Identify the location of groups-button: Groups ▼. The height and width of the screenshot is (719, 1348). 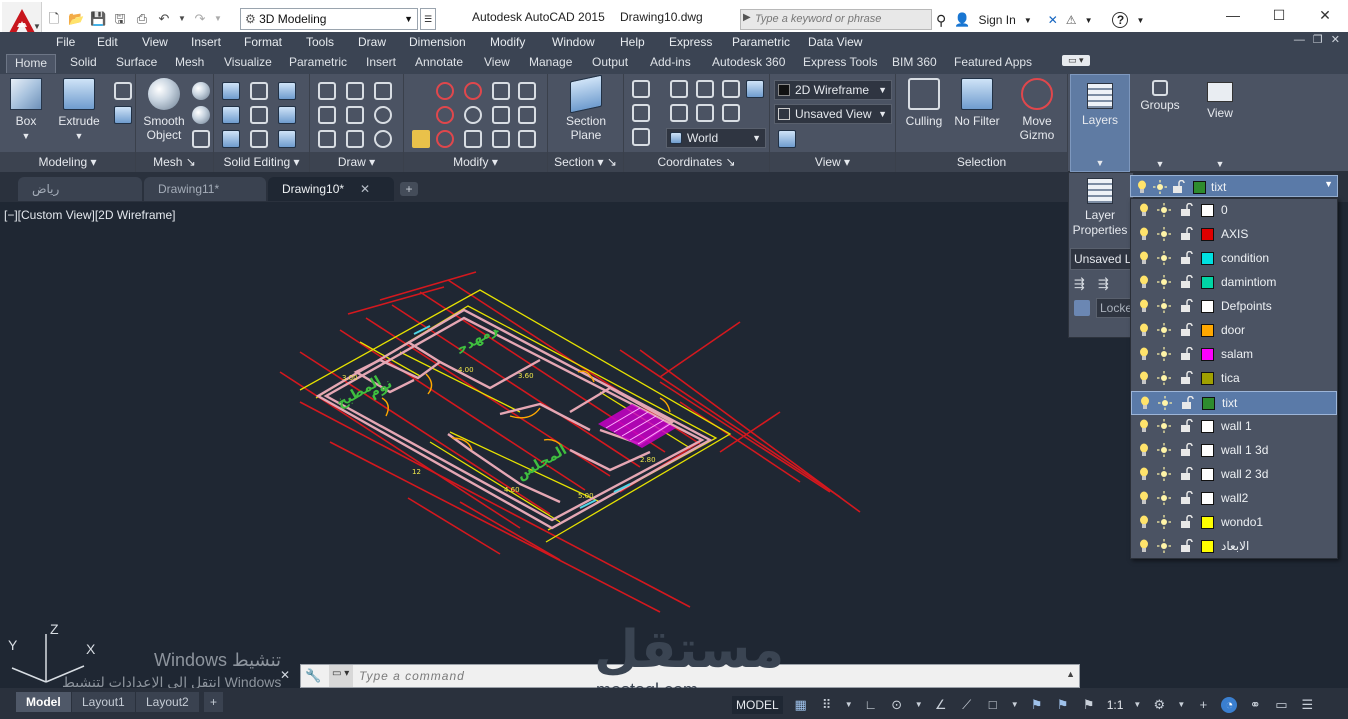
(1160, 123).